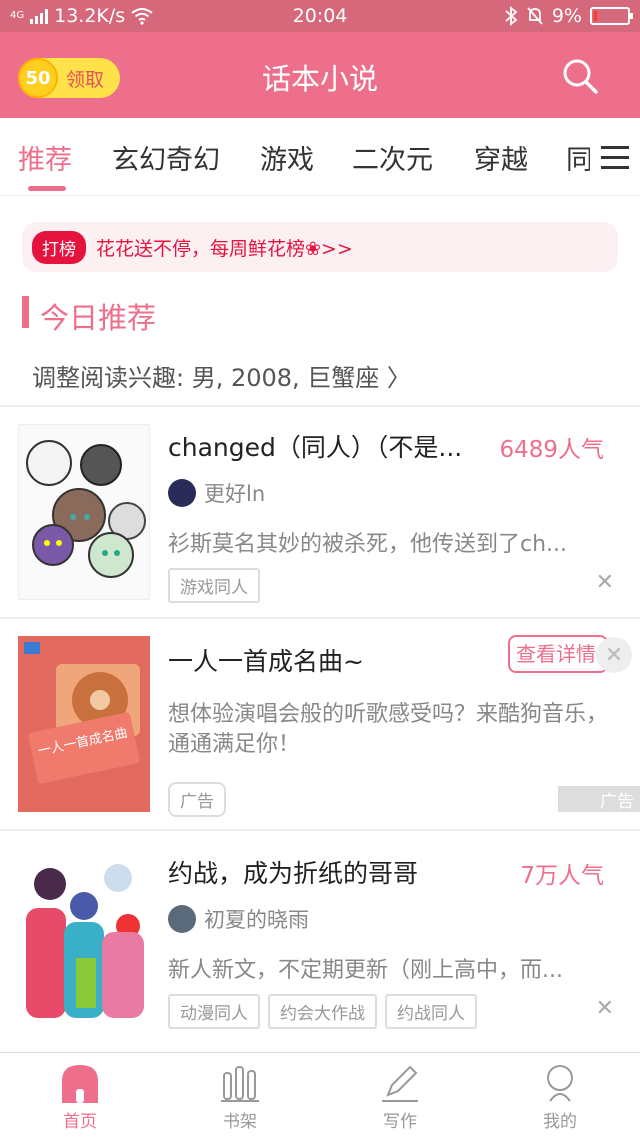  Describe the element at coordinates (224, 248) in the screenshot. I see `banner-text: 花花送不停，每周鲜花榜❀>>` at that location.